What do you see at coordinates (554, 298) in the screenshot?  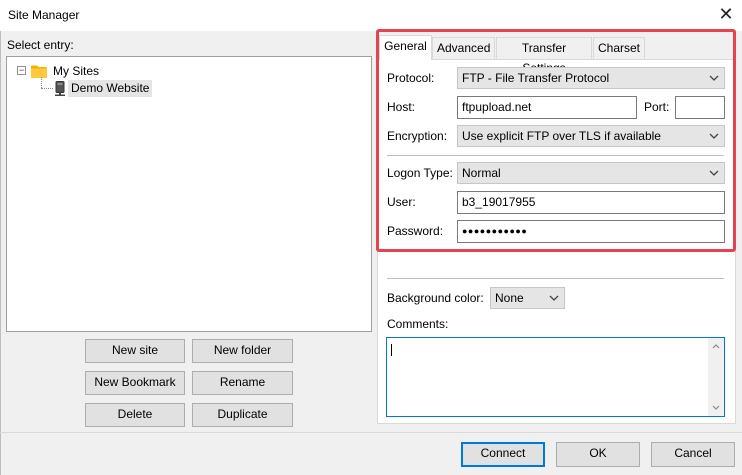 I see `chevron-down-icon` at bounding box center [554, 298].